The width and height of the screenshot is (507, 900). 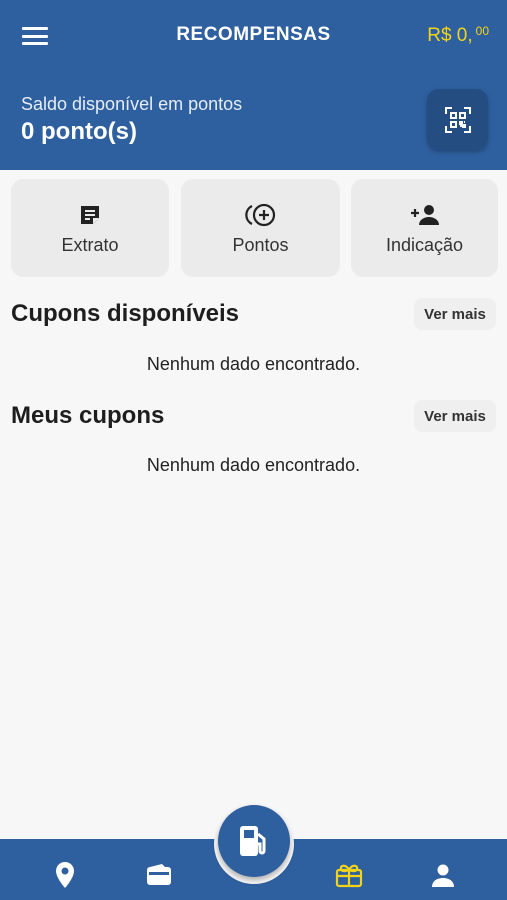 I want to click on qr-code-scan-button, so click(x=457, y=119).